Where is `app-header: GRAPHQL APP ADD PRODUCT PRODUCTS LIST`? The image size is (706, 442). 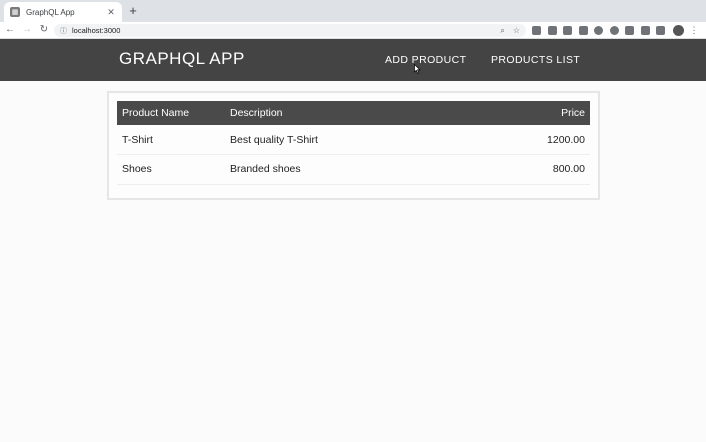
app-header: GRAPHQL APP ADD PRODUCT PRODUCTS LIST is located at coordinates (353, 60).